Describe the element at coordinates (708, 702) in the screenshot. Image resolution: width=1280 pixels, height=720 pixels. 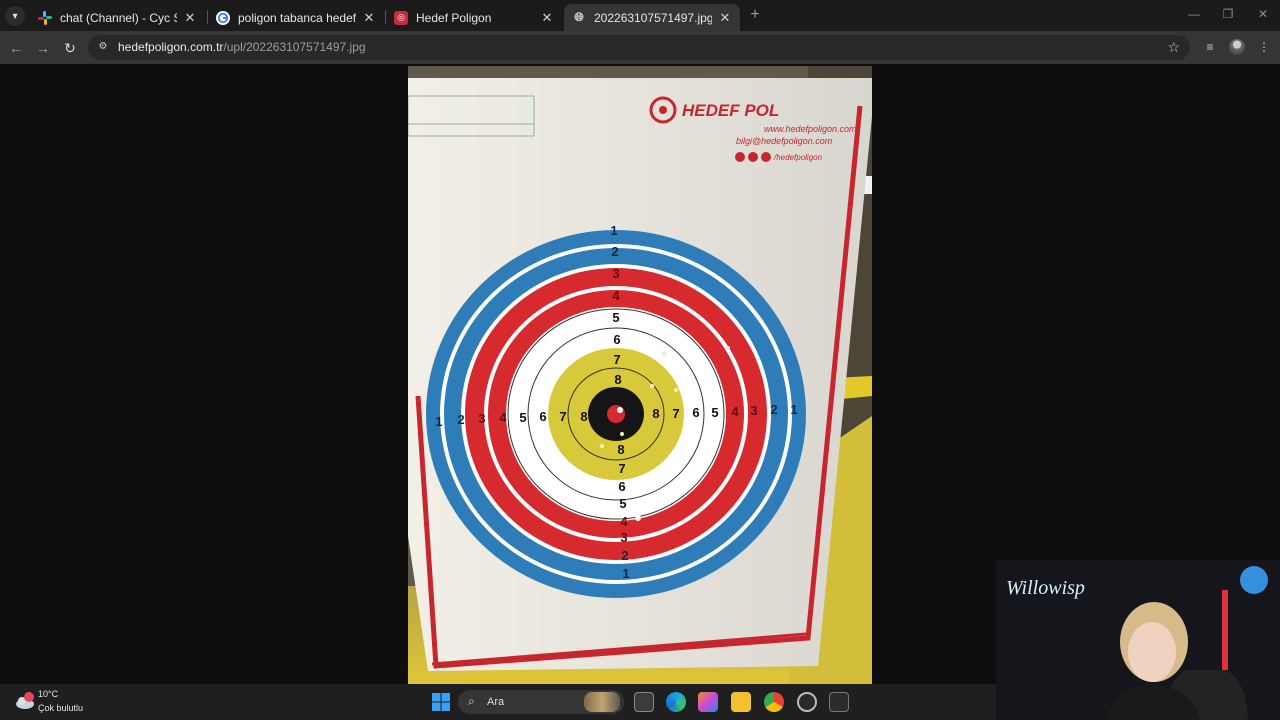
I see `copilot-icon` at that location.